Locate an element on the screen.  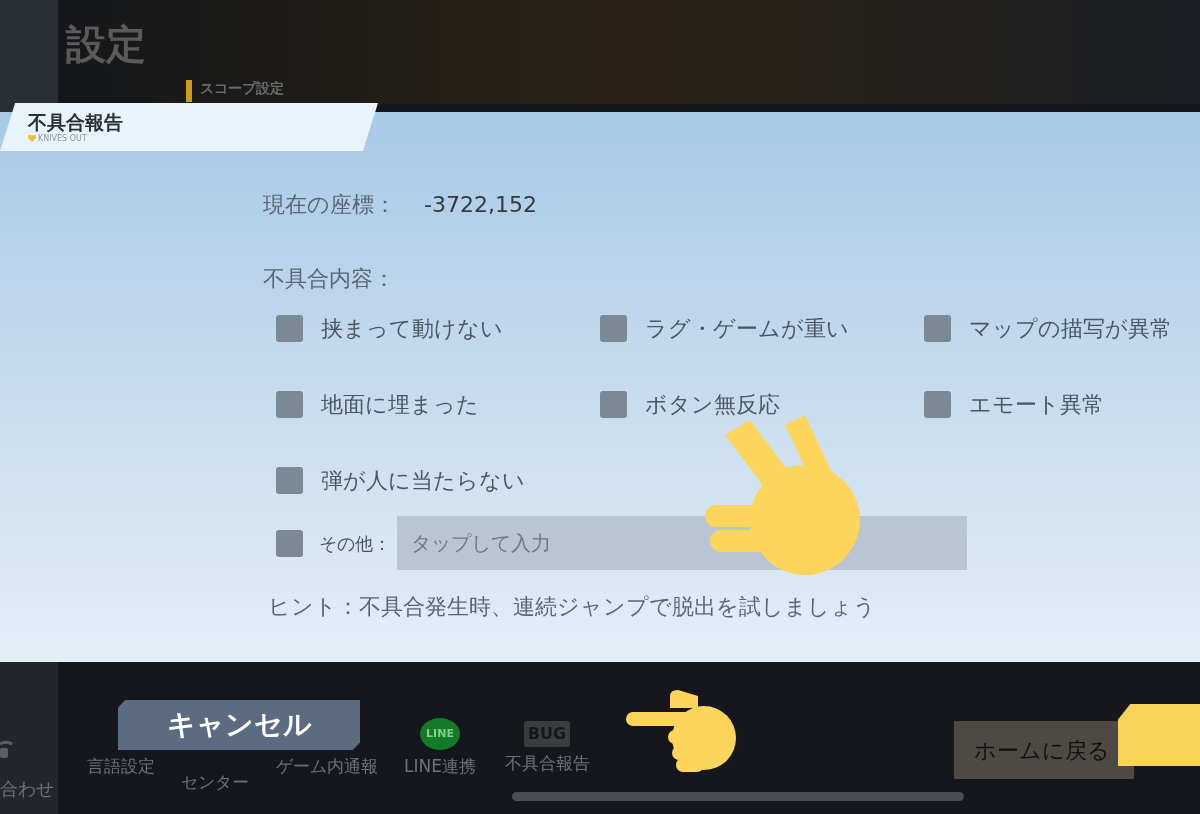
checkbox-label: ラグ・ゲームが重い is located at coordinates (747, 328).